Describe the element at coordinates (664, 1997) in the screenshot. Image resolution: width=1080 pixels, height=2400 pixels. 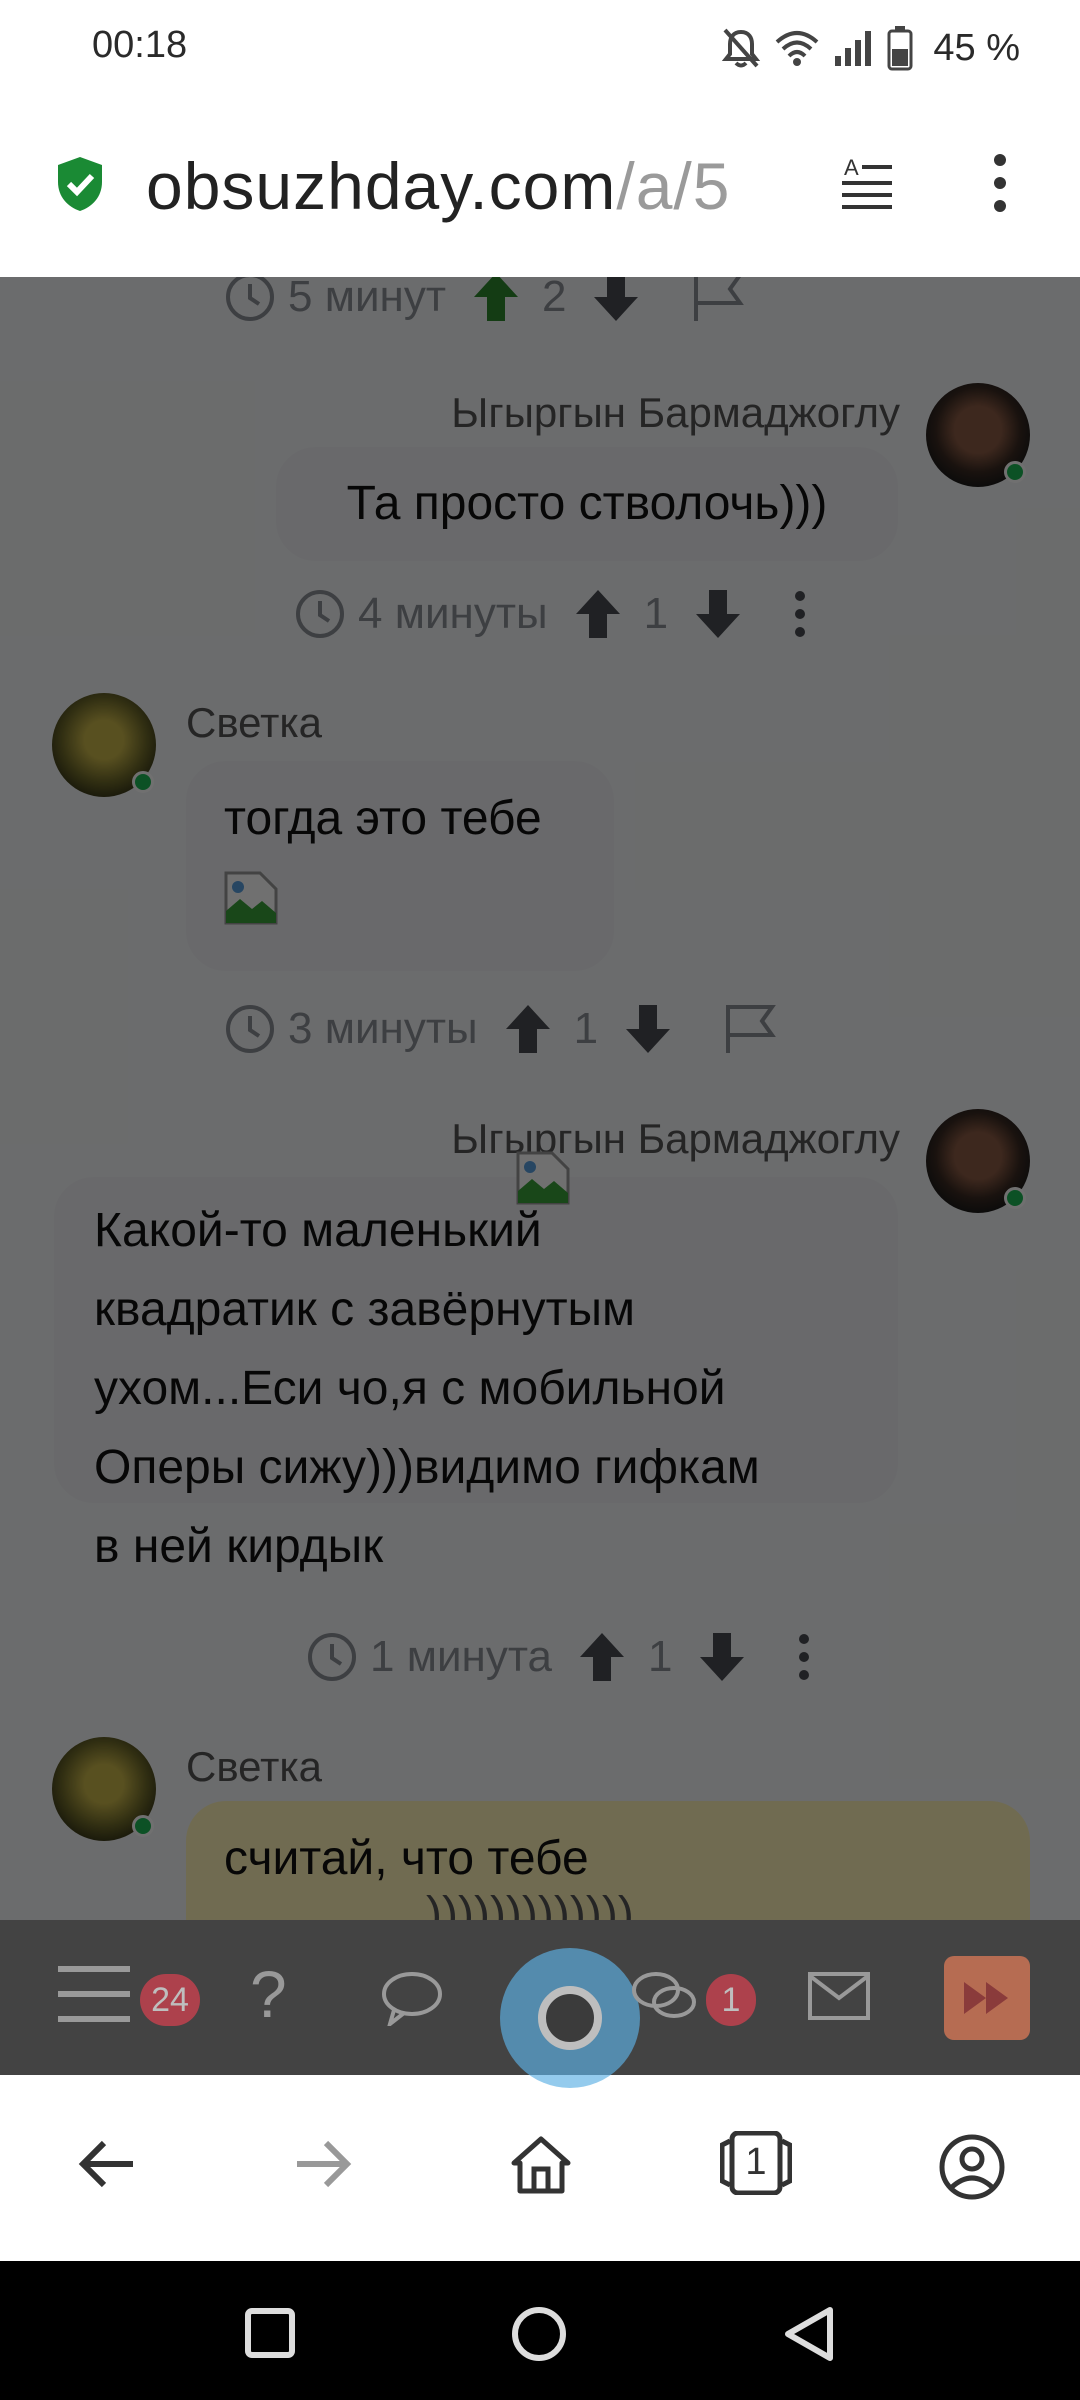
I see `discussions-icon` at that location.